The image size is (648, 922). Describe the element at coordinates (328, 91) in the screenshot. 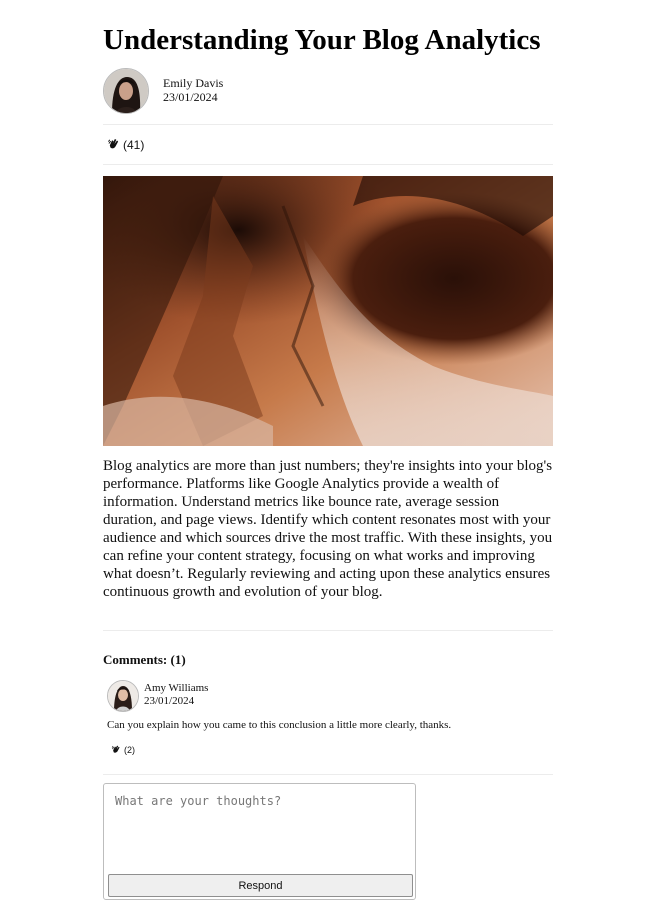

I see `author-row: Emily Davis 23/01/2024` at that location.